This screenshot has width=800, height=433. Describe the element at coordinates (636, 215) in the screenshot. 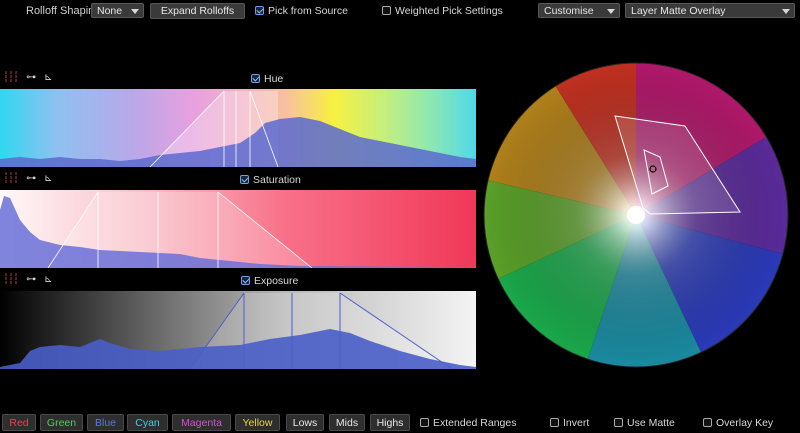

I see `wheel-center-highlight` at that location.